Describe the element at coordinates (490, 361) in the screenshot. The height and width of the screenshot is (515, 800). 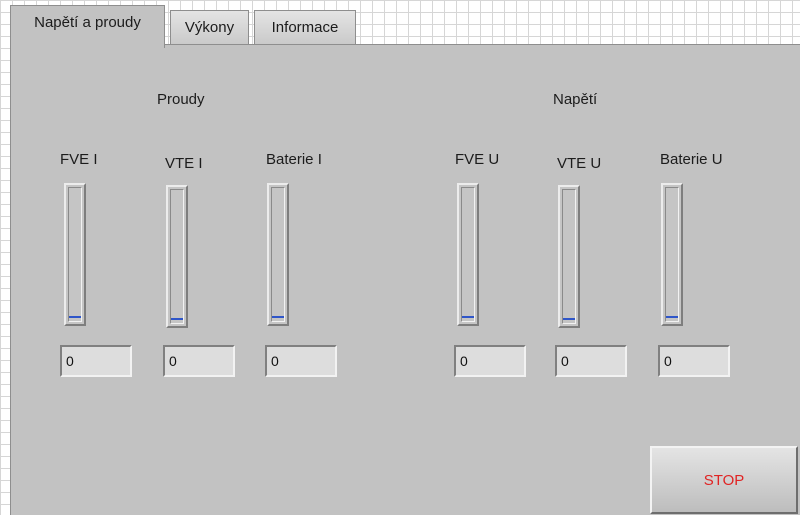
I see `fve-u-value: 0` at that location.